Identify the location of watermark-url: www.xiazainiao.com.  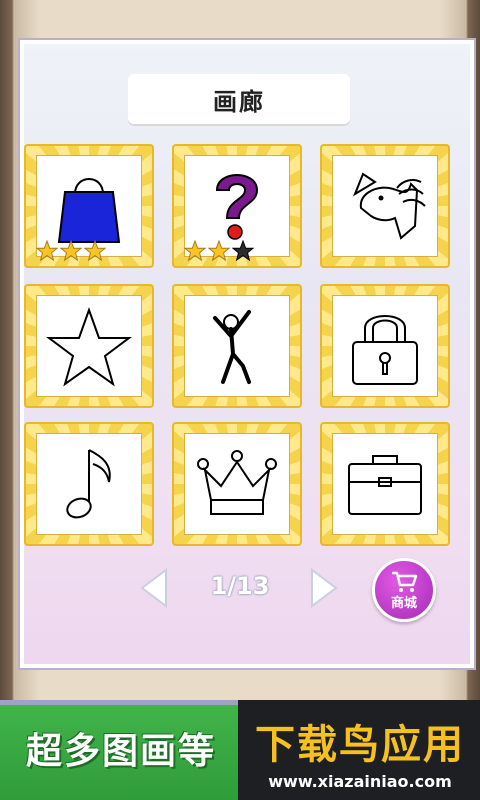
(360, 781).